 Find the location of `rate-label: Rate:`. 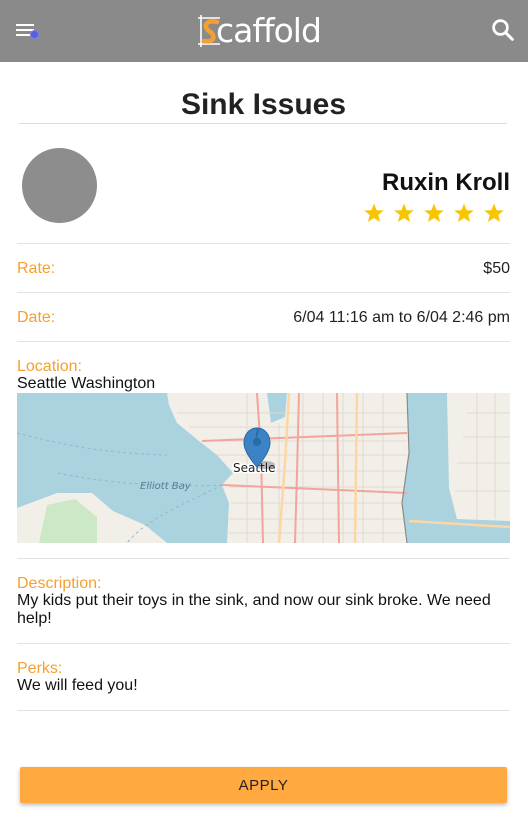

rate-label: Rate: is located at coordinates (36, 268).